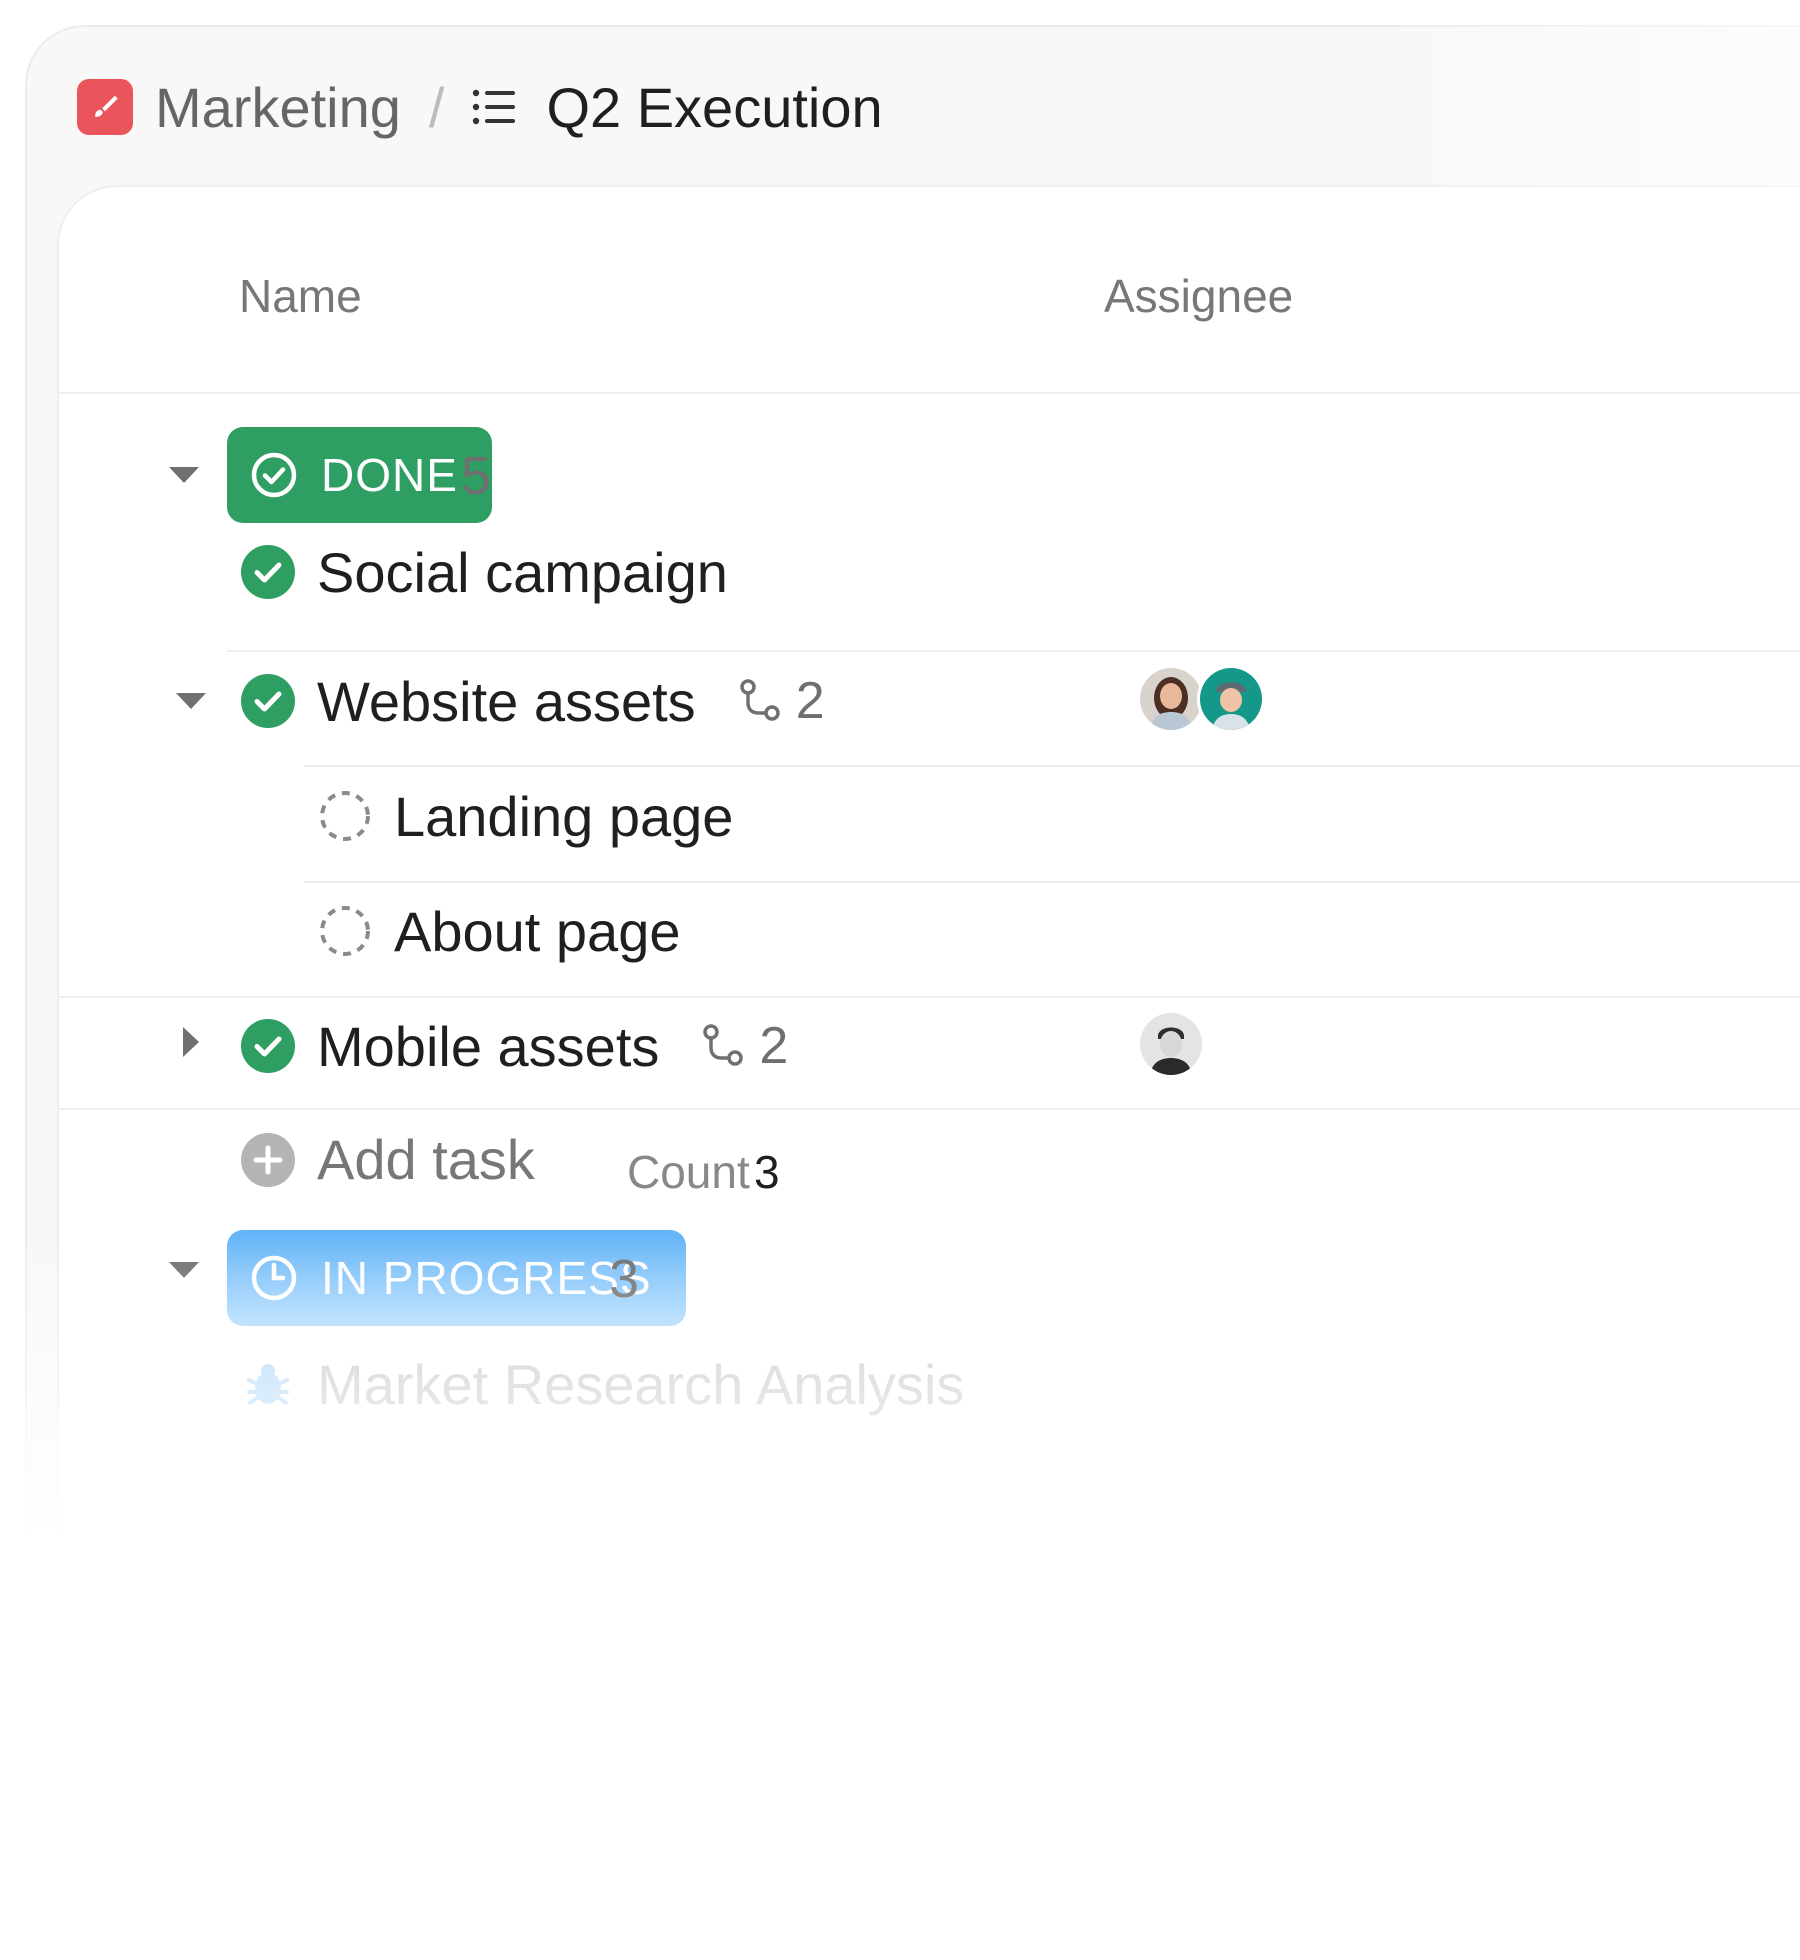  What do you see at coordinates (714, 107) in the screenshot?
I see `breadcrumb-list: Q2 Execution` at bounding box center [714, 107].